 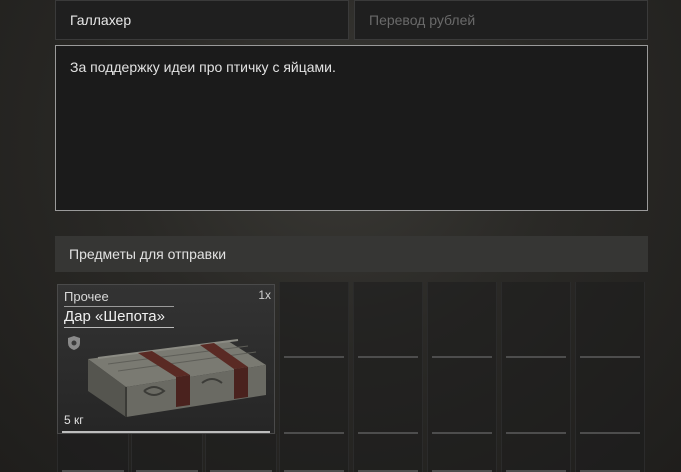 What do you see at coordinates (74, 343) in the screenshot?
I see `shield-icon` at bounding box center [74, 343].